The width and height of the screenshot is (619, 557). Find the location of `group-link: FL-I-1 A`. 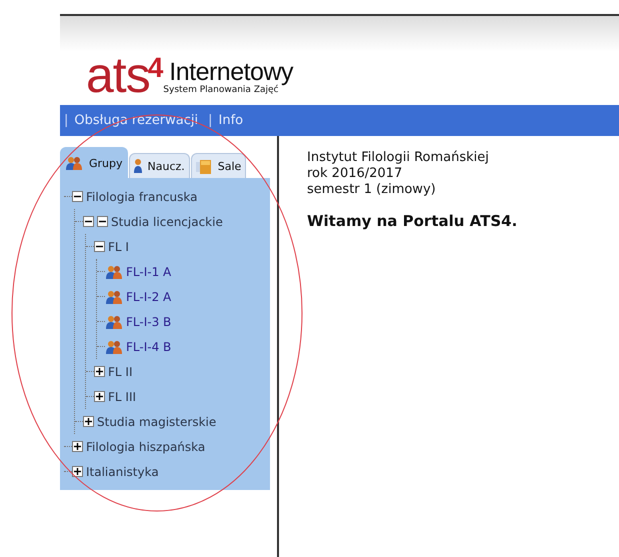

group-link: FL-I-1 A is located at coordinates (149, 271).